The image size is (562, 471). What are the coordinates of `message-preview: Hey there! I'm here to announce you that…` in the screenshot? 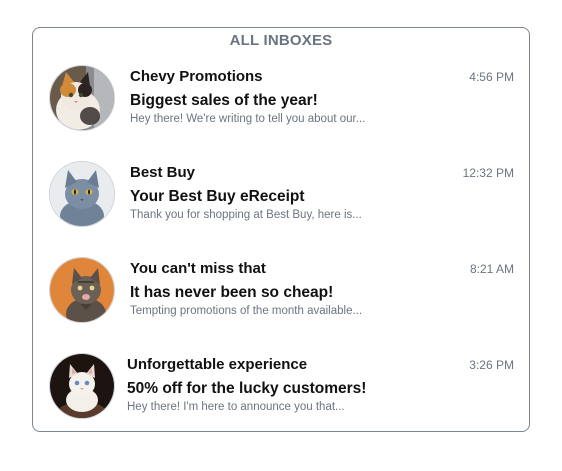 It's located at (236, 407).